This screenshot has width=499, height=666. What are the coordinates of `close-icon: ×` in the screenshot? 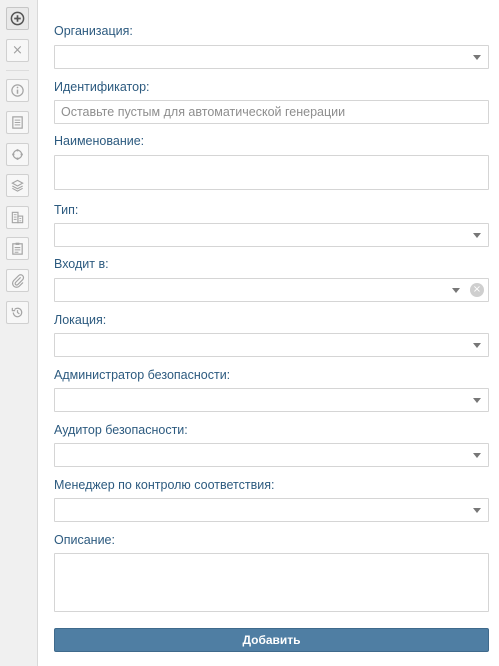 It's located at (17, 50).